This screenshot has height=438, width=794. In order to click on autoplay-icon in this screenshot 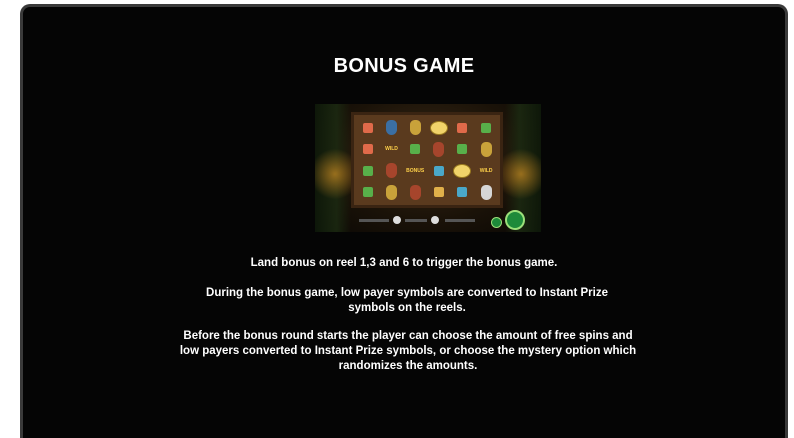, I will do `click(496, 222)`.